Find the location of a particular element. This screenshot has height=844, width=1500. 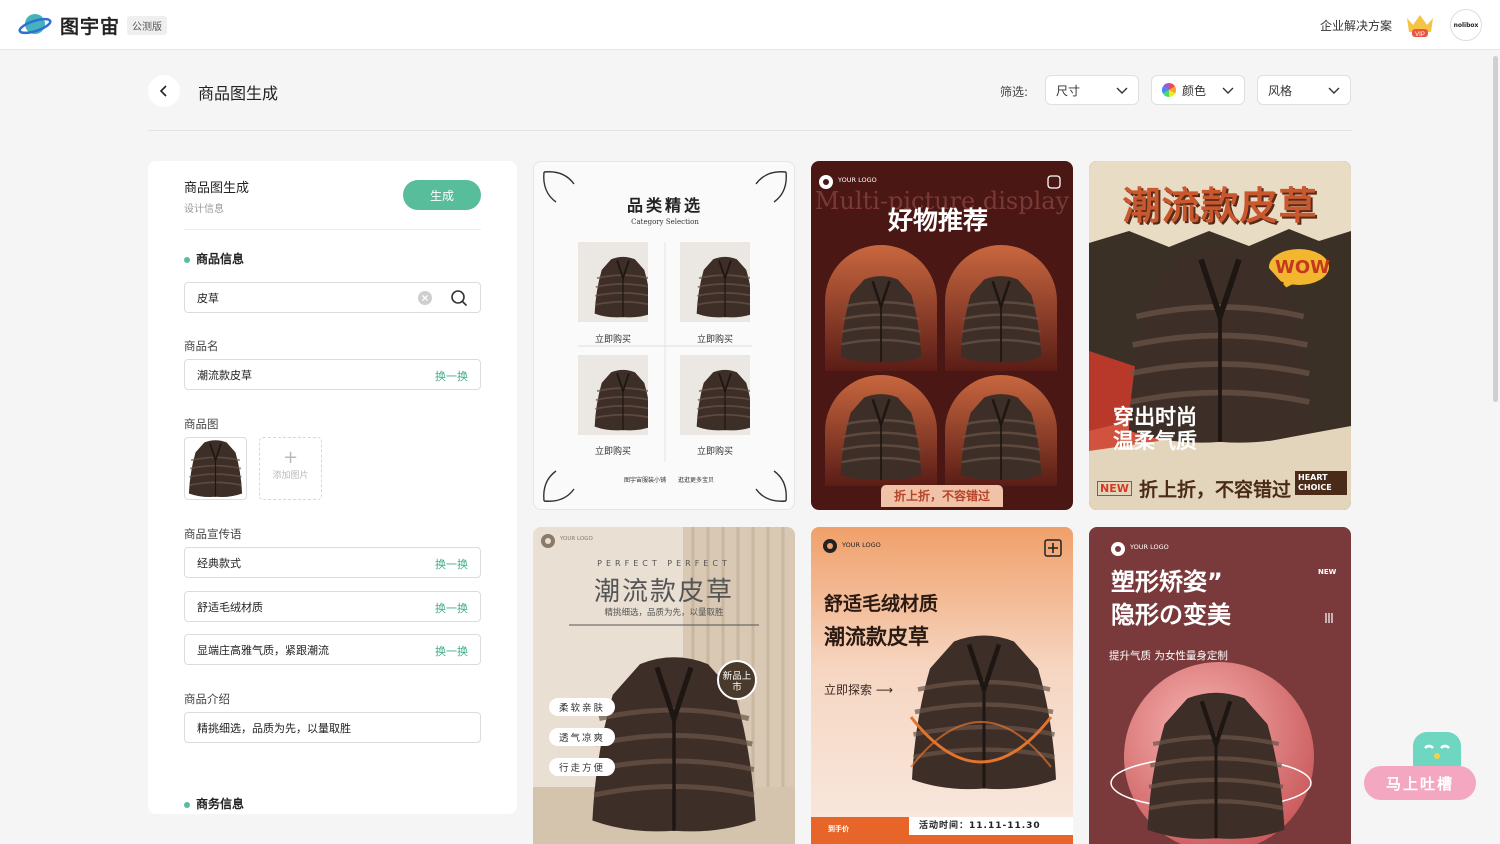

generate-button: 生成 is located at coordinates (442, 195).